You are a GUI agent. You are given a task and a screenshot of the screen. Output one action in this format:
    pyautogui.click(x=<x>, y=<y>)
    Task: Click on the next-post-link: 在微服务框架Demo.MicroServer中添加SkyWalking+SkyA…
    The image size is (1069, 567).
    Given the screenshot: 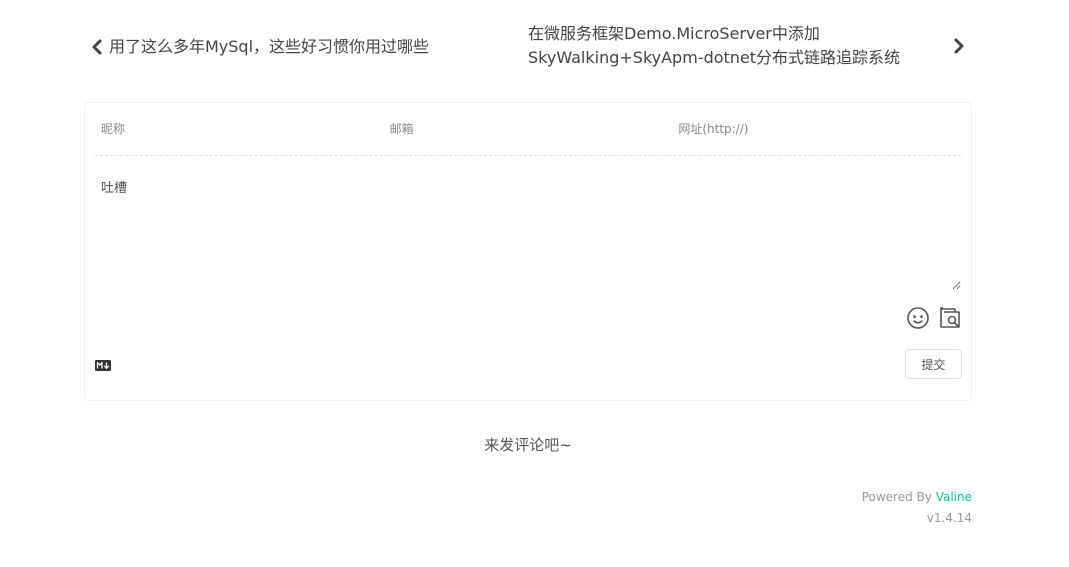 What is the action you would take?
    pyautogui.click(x=750, y=47)
    